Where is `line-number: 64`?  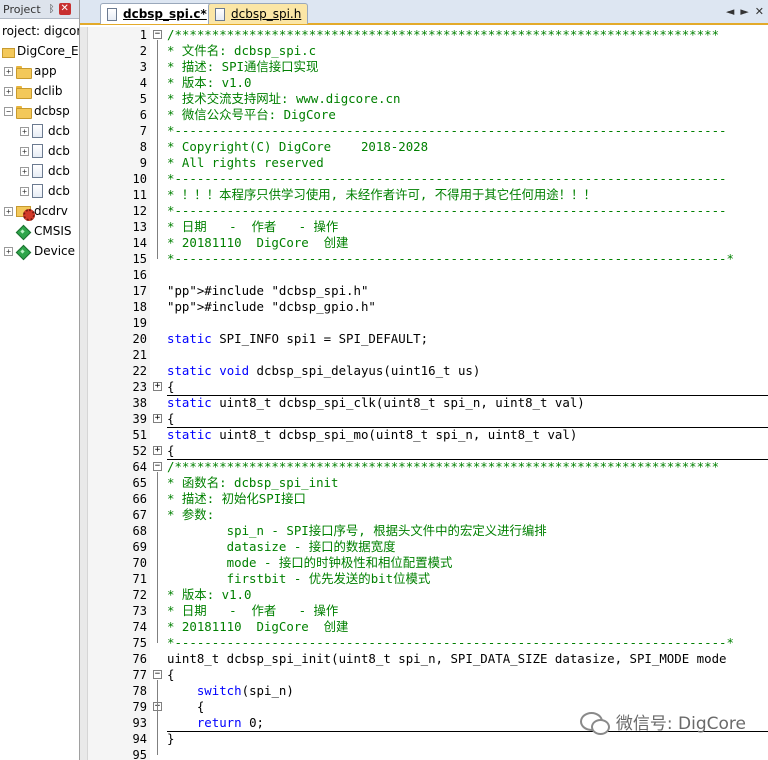
line-number: 64 is located at coordinates (139, 467).